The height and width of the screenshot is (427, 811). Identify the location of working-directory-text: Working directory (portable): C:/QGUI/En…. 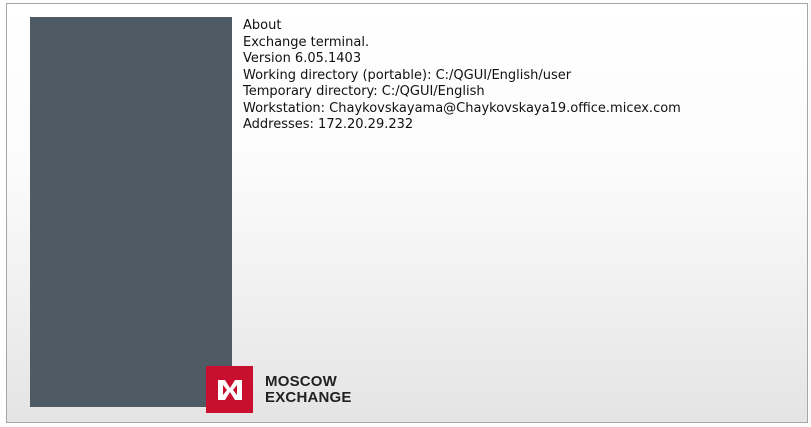
(407, 75).